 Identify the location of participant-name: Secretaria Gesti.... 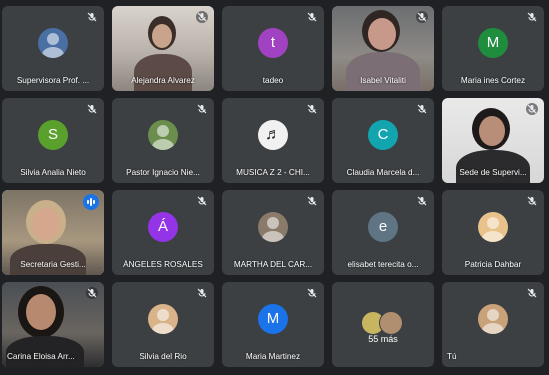
(53, 264).